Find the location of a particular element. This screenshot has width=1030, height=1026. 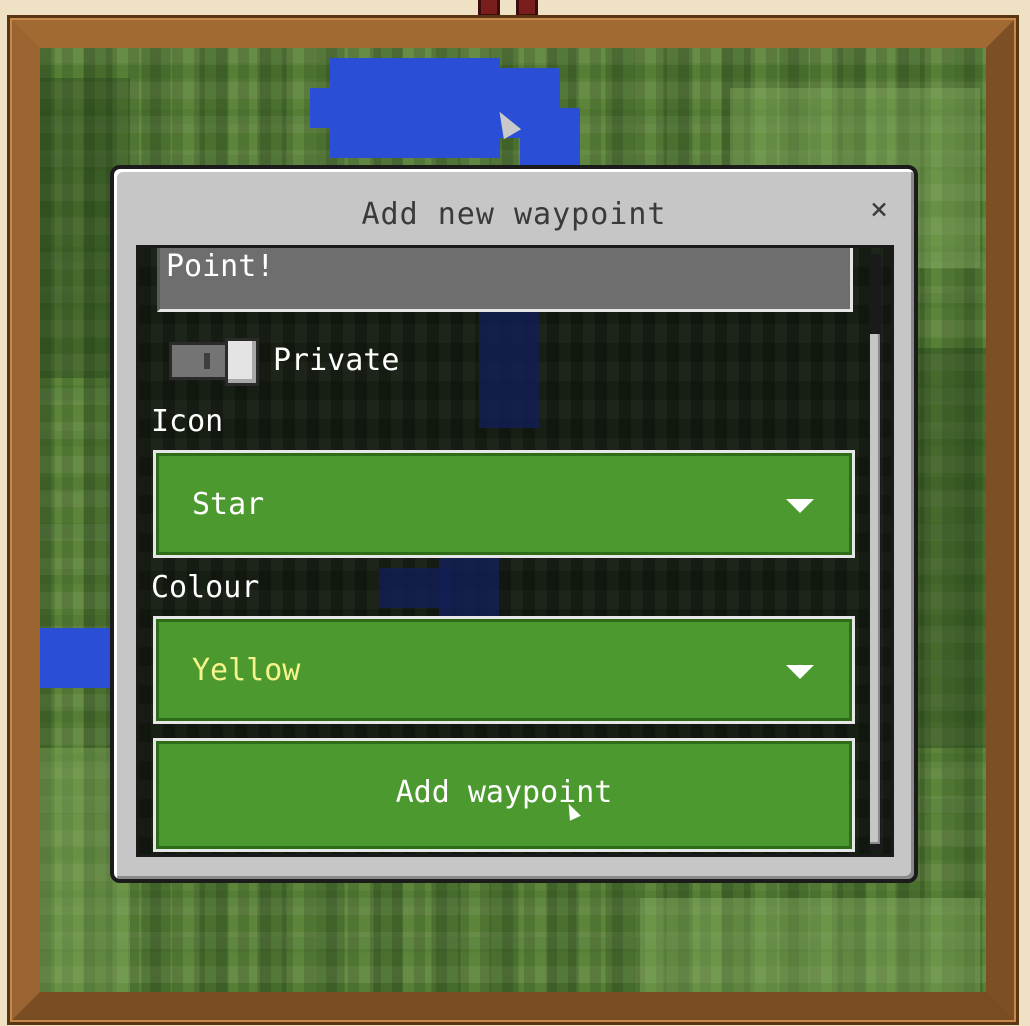

add-waypoint-label: Add waypoint is located at coordinates (504, 792).